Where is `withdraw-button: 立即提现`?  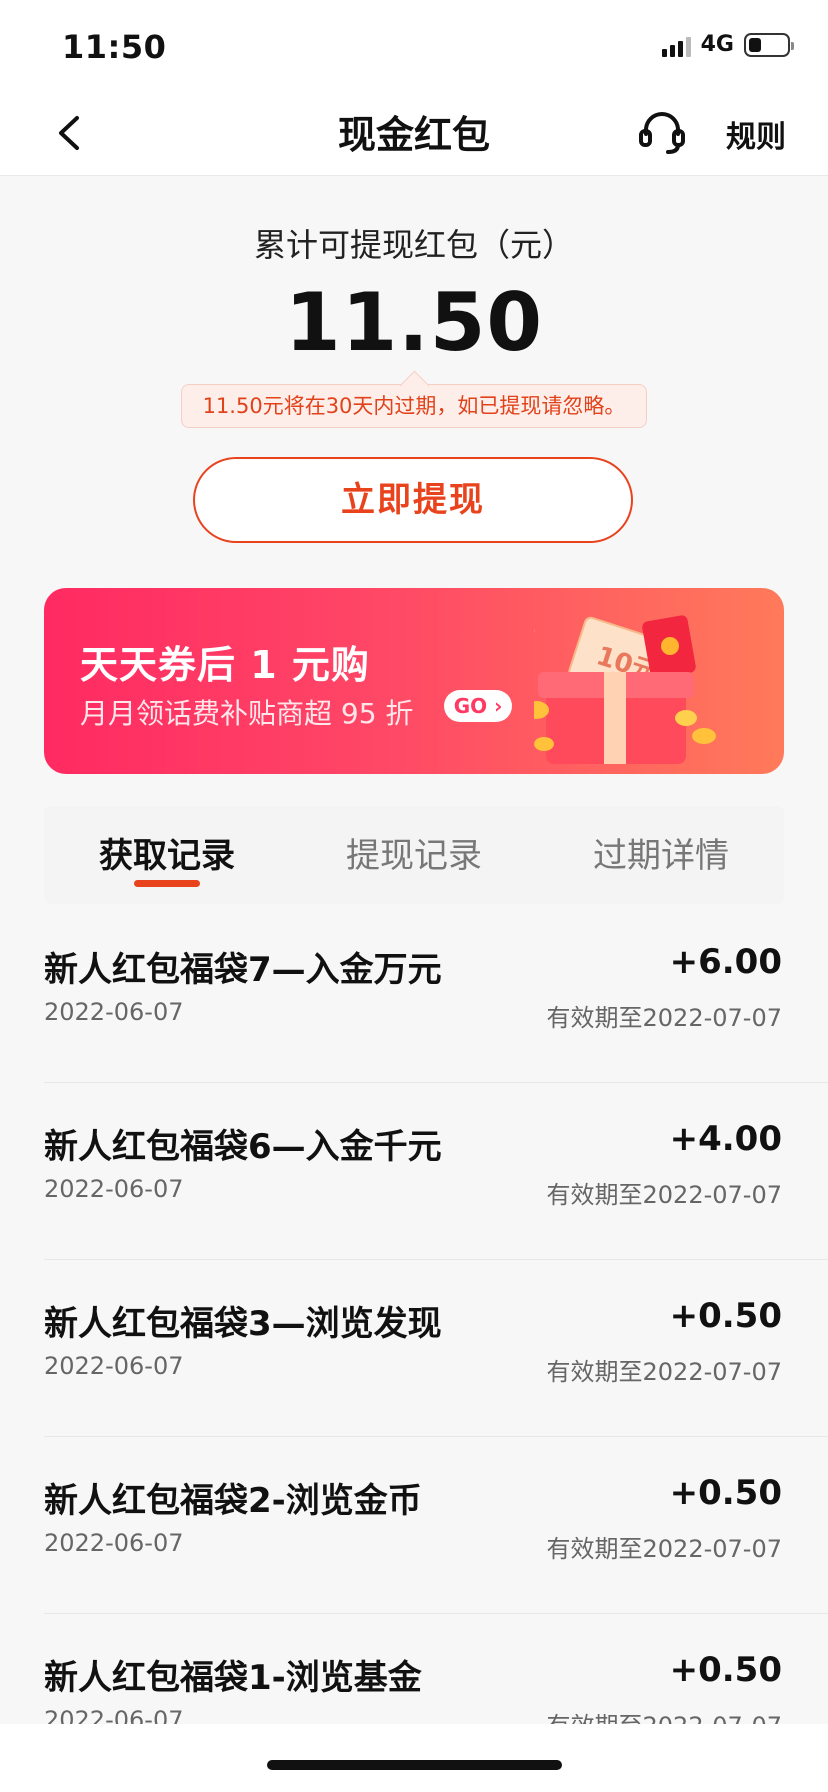 withdraw-button: 立即提现 is located at coordinates (413, 500).